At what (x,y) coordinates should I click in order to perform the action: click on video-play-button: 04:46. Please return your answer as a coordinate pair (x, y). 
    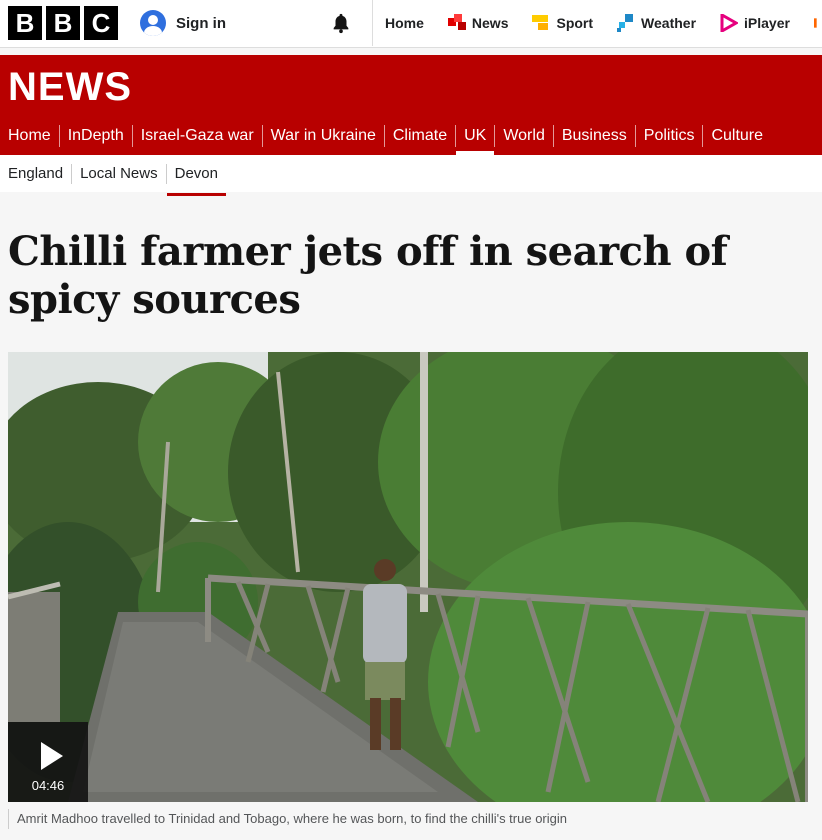
    Looking at the image, I should click on (48, 762).